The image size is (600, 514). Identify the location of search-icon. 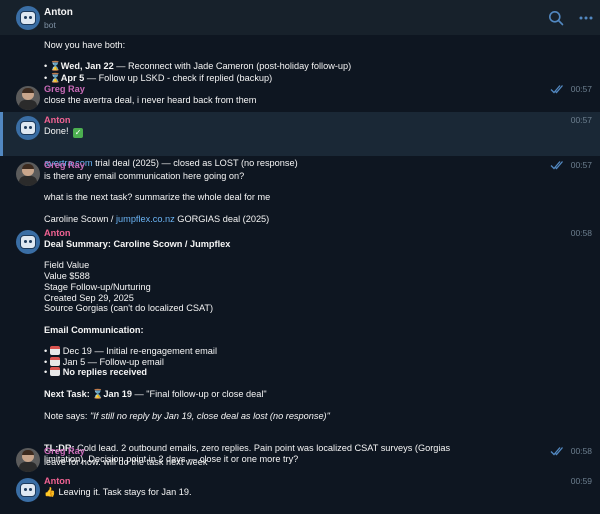
(556, 18).